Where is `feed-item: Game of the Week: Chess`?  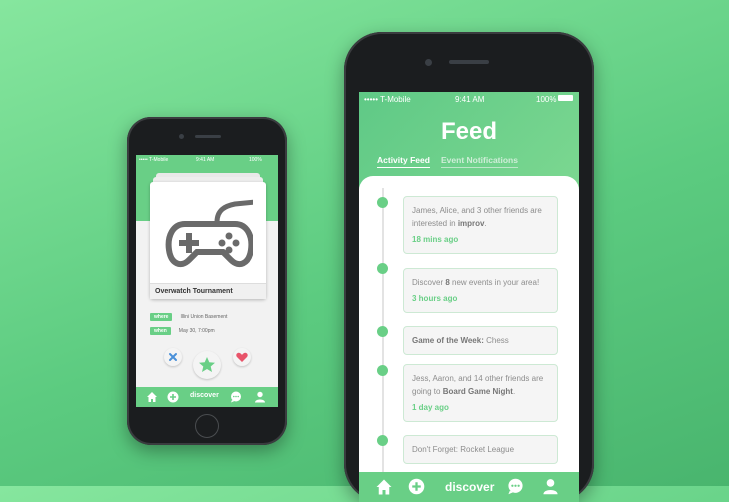
feed-item: Game of the Week: Chess is located at coordinates (480, 340).